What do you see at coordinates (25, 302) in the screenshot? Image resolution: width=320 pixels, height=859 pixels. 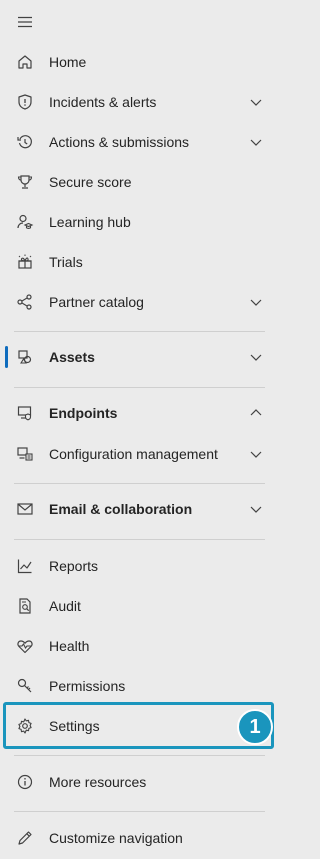 I see `connected-nodes-icon` at bounding box center [25, 302].